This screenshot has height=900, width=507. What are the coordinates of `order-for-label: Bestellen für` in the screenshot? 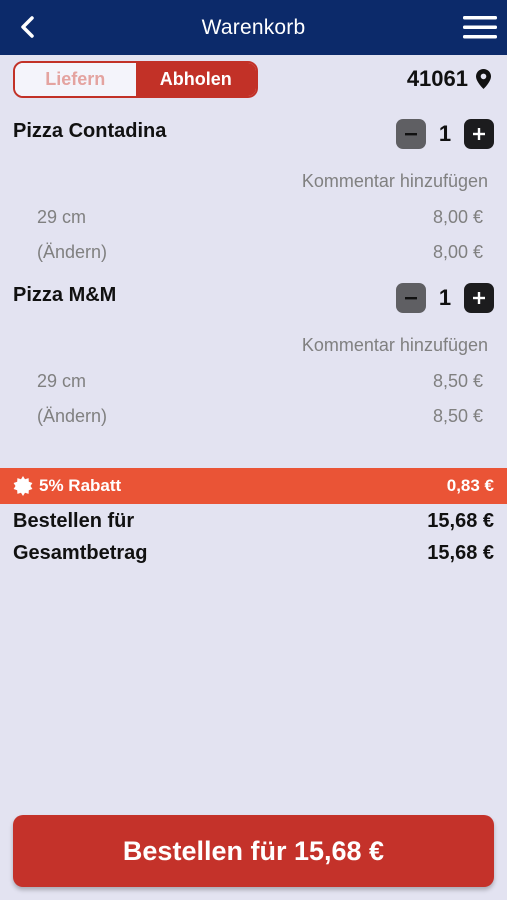 It's located at (74, 521).